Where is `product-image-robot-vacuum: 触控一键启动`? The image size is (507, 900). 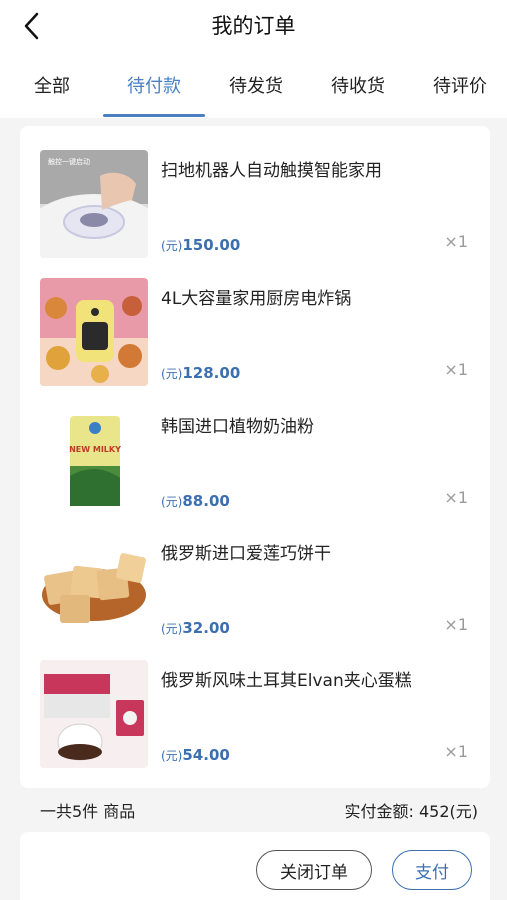 product-image-robot-vacuum: 触控一键启动 is located at coordinates (94, 204).